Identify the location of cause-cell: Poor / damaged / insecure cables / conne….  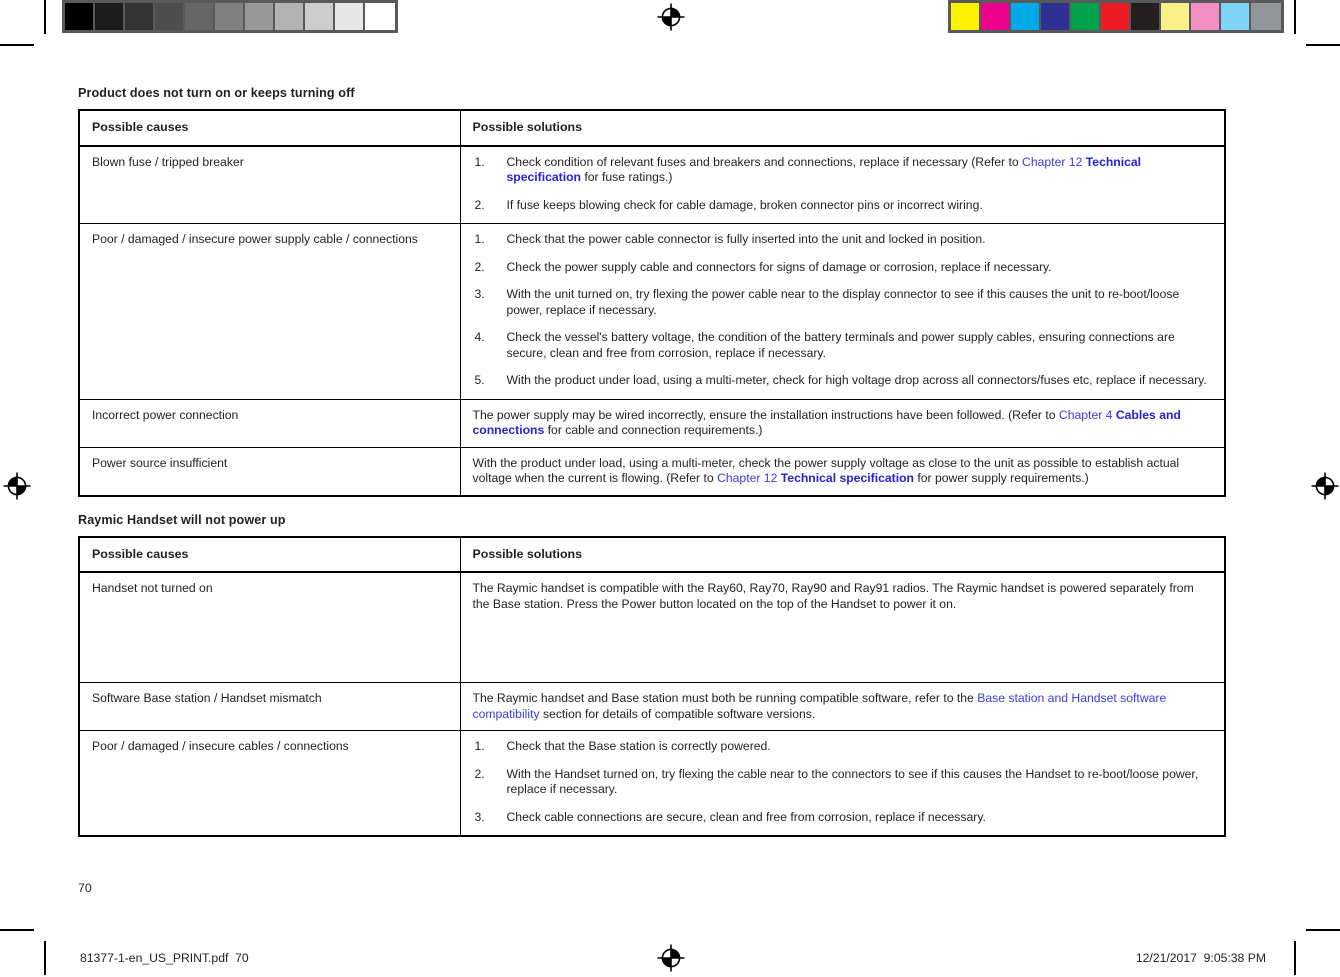
(269, 784).